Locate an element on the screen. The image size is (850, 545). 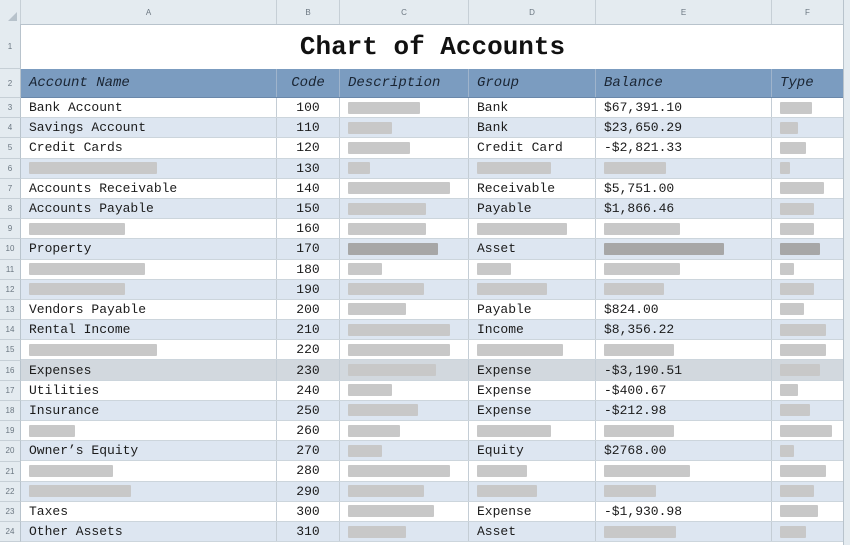
row-header: 18 is located at coordinates (10, 411).